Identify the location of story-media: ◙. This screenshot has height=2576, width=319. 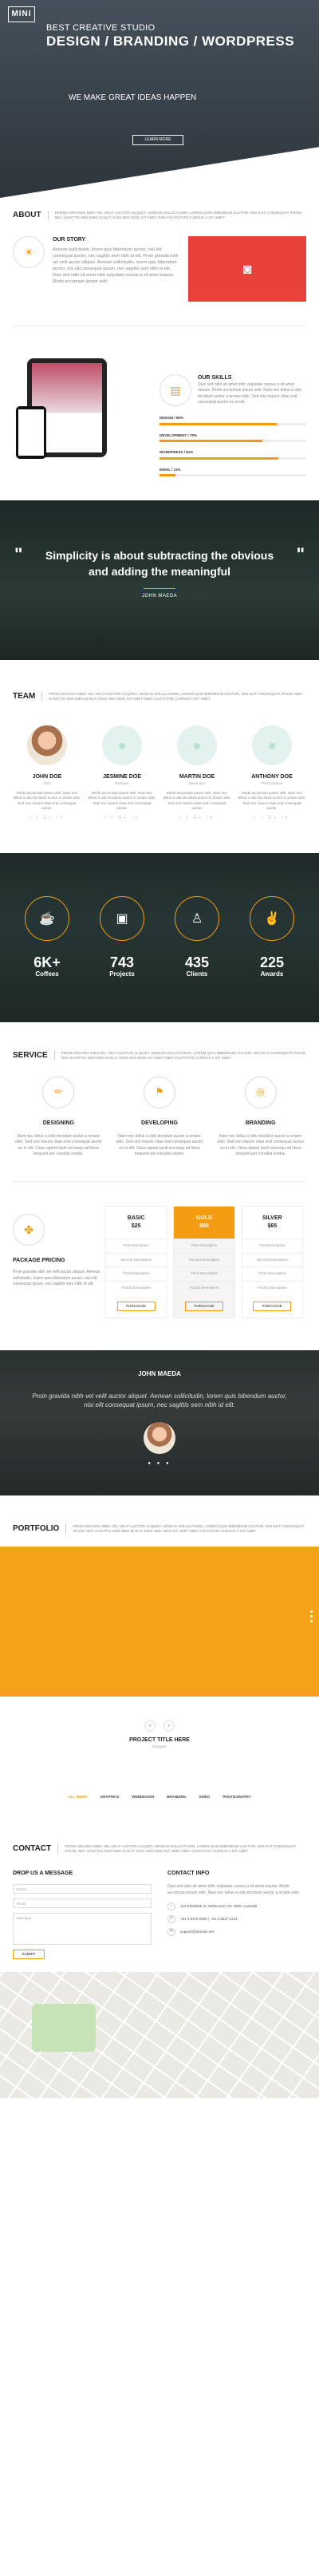
(247, 269).